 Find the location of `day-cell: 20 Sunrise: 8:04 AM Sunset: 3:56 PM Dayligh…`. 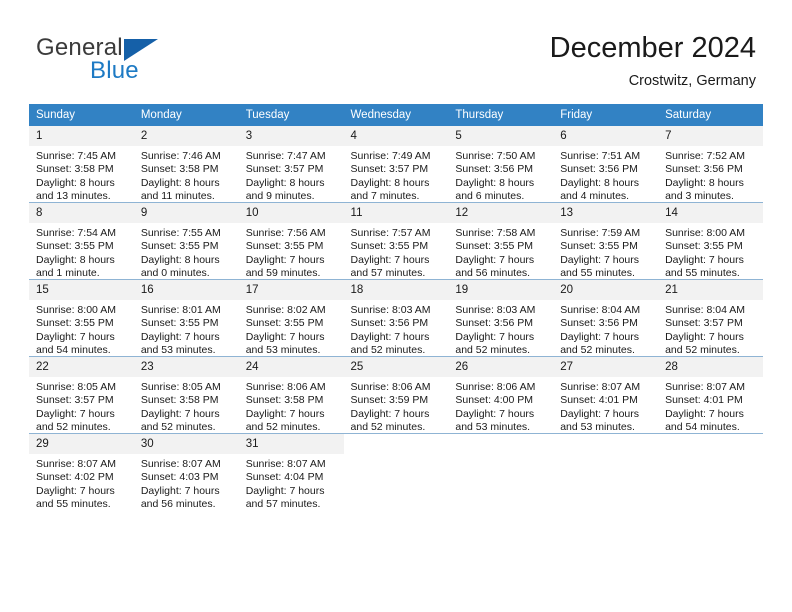

day-cell: 20 Sunrise: 8:04 AM Sunset: 3:56 PM Dayligh… is located at coordinates (606, 318).